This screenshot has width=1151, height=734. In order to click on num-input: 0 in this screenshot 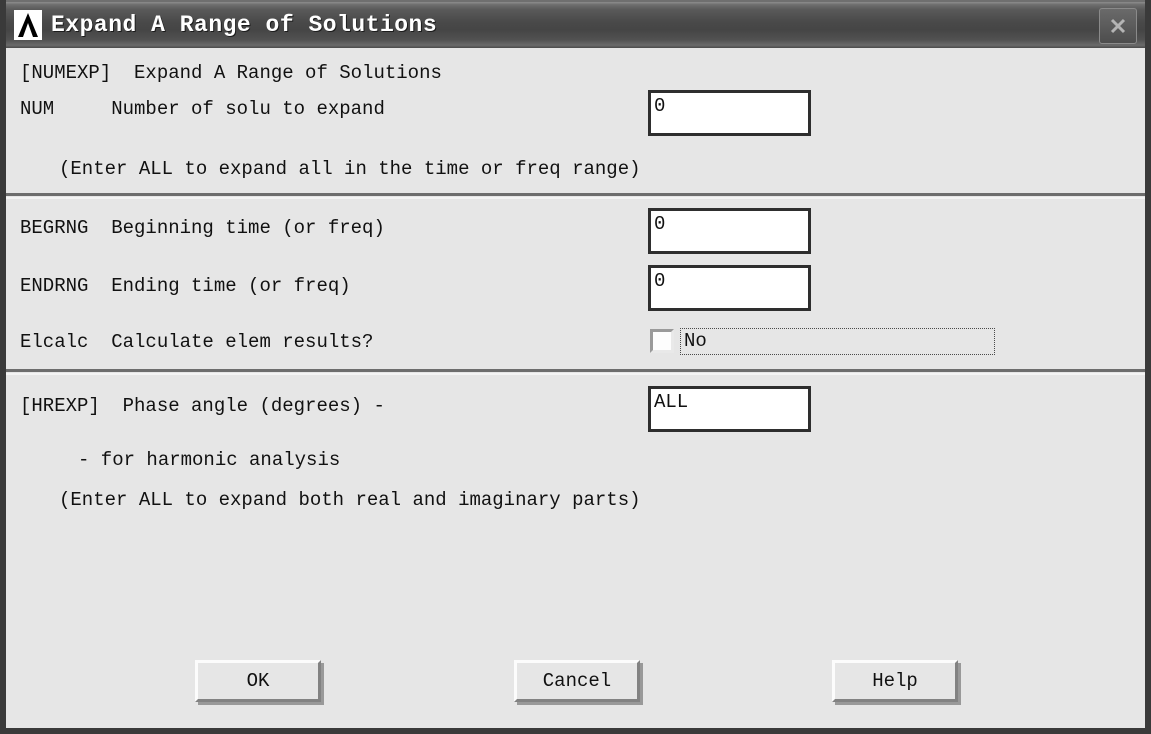, I will do `click(729, 113)`.